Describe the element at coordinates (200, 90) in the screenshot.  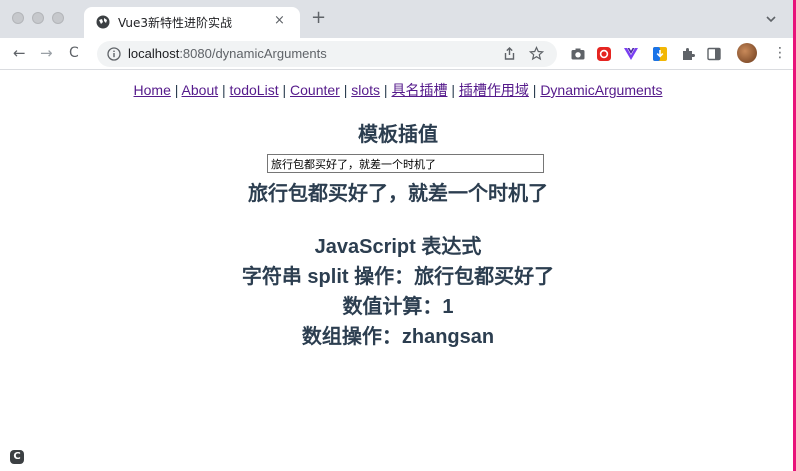
I see `nav-link-about: About` at that location.